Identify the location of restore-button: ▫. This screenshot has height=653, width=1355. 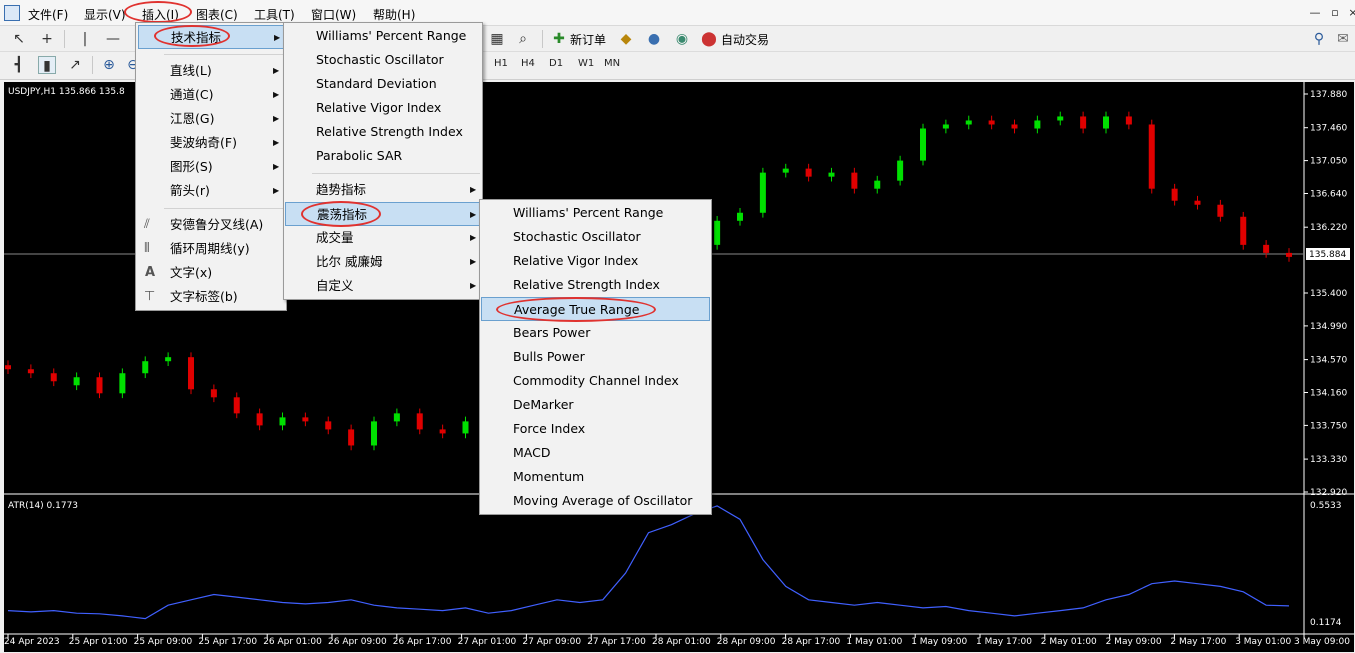
(1335, 12).